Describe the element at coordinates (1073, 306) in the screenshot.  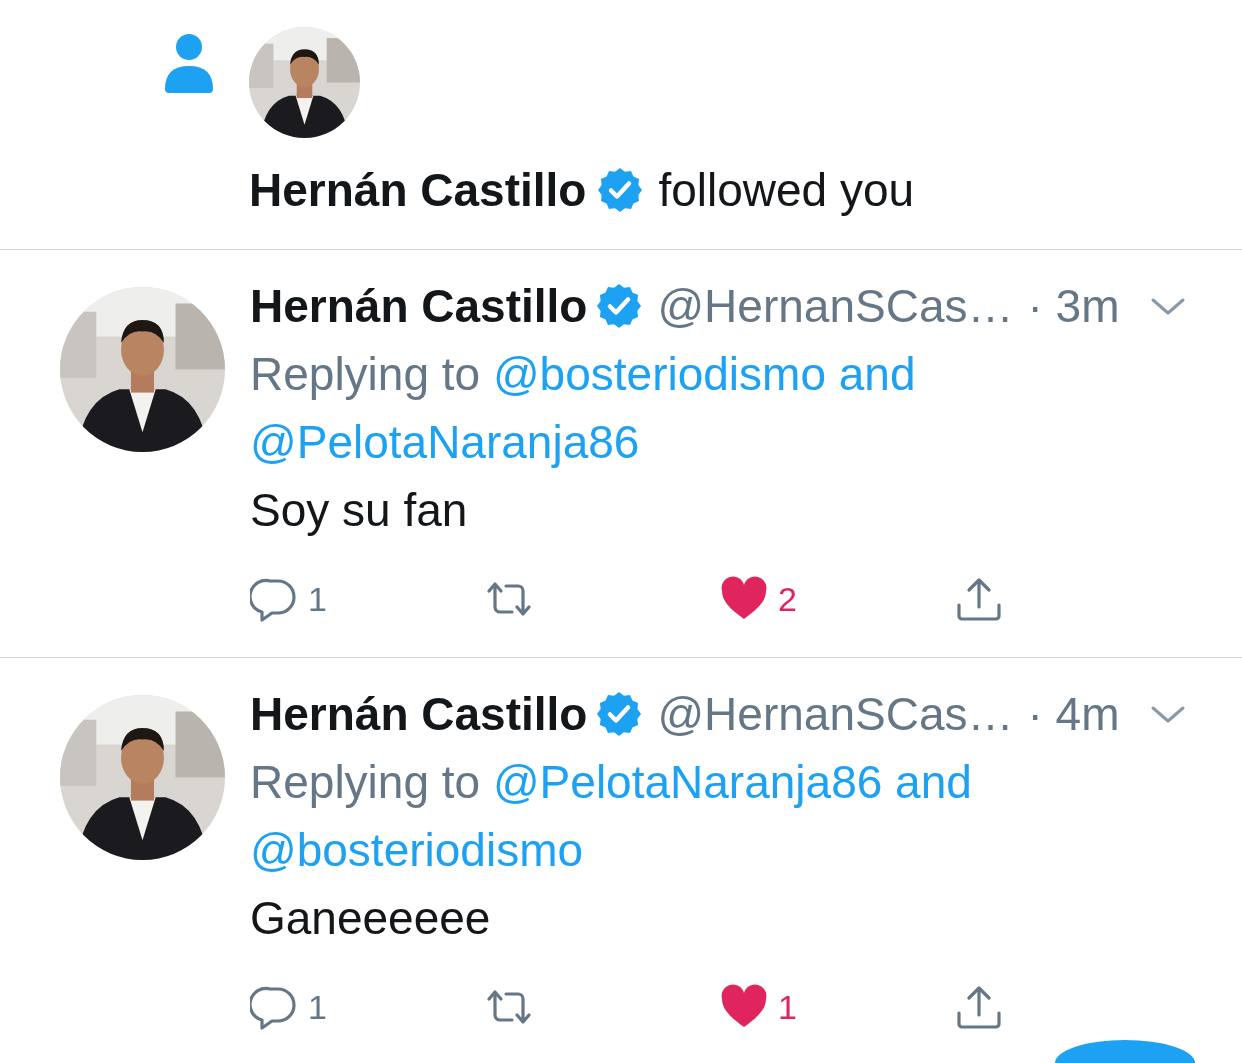
I see `timestamp: · 3m` at that location.